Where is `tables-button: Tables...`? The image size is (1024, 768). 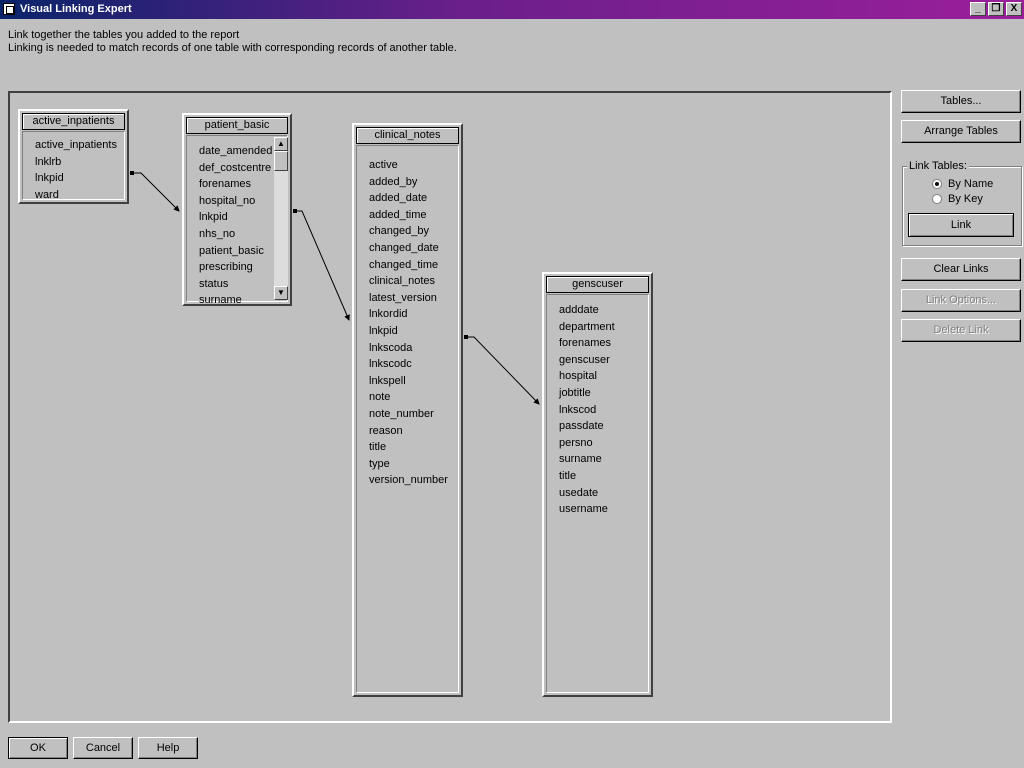 tables-button: Tables... is located at coordinates (961, 101).